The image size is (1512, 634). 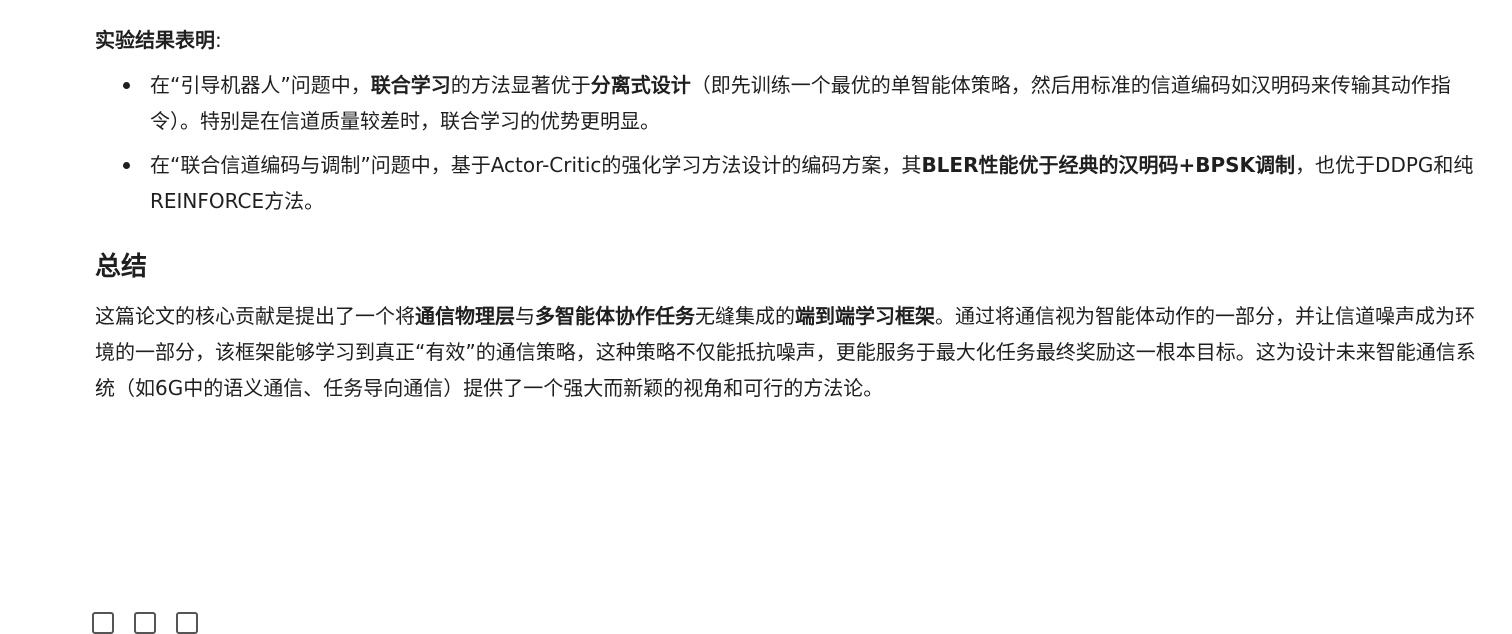 What do you see at coordinates (640, 85) in the screenshot?
I see `bold-term: 分离式设计` at bounding box center [640, 85].